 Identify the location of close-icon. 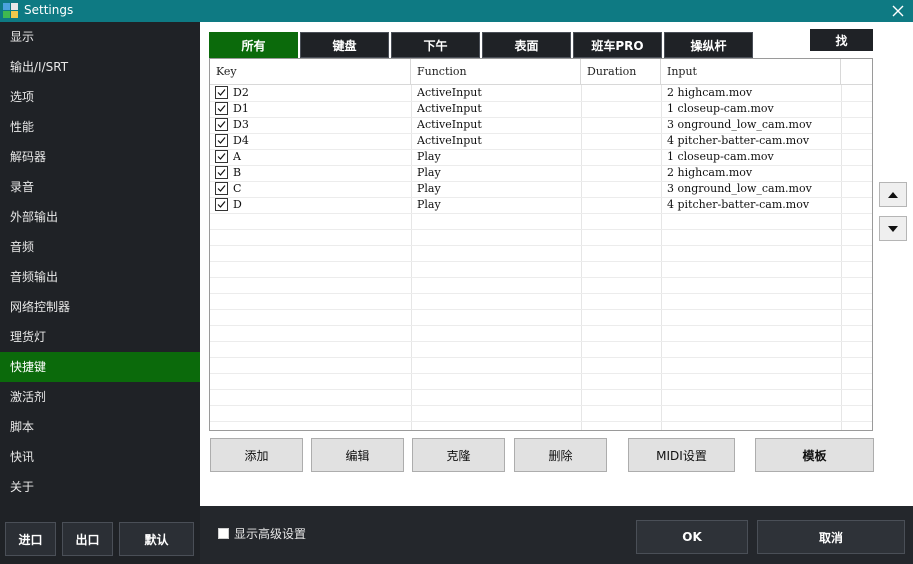
(898, 11).